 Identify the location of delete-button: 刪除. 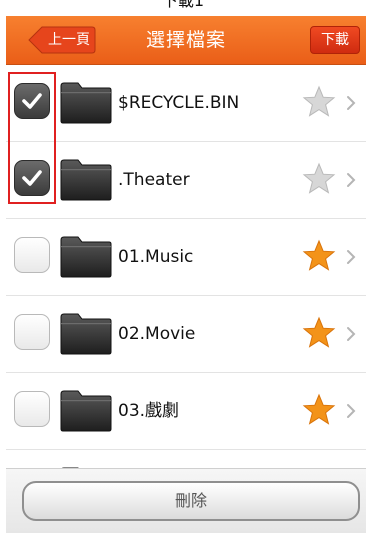
(191, 501).